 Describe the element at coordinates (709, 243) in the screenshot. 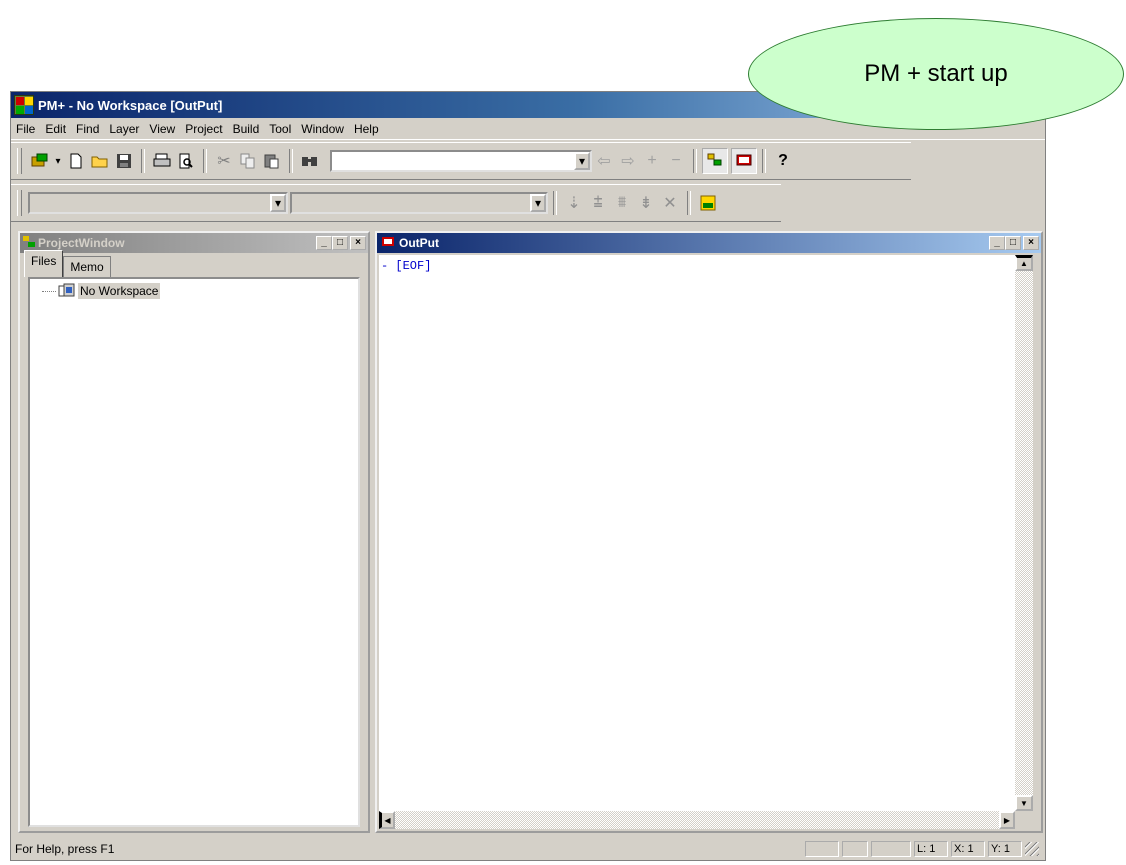

I see `output-window-titlebar: OutPut _ □ ×` at that location.